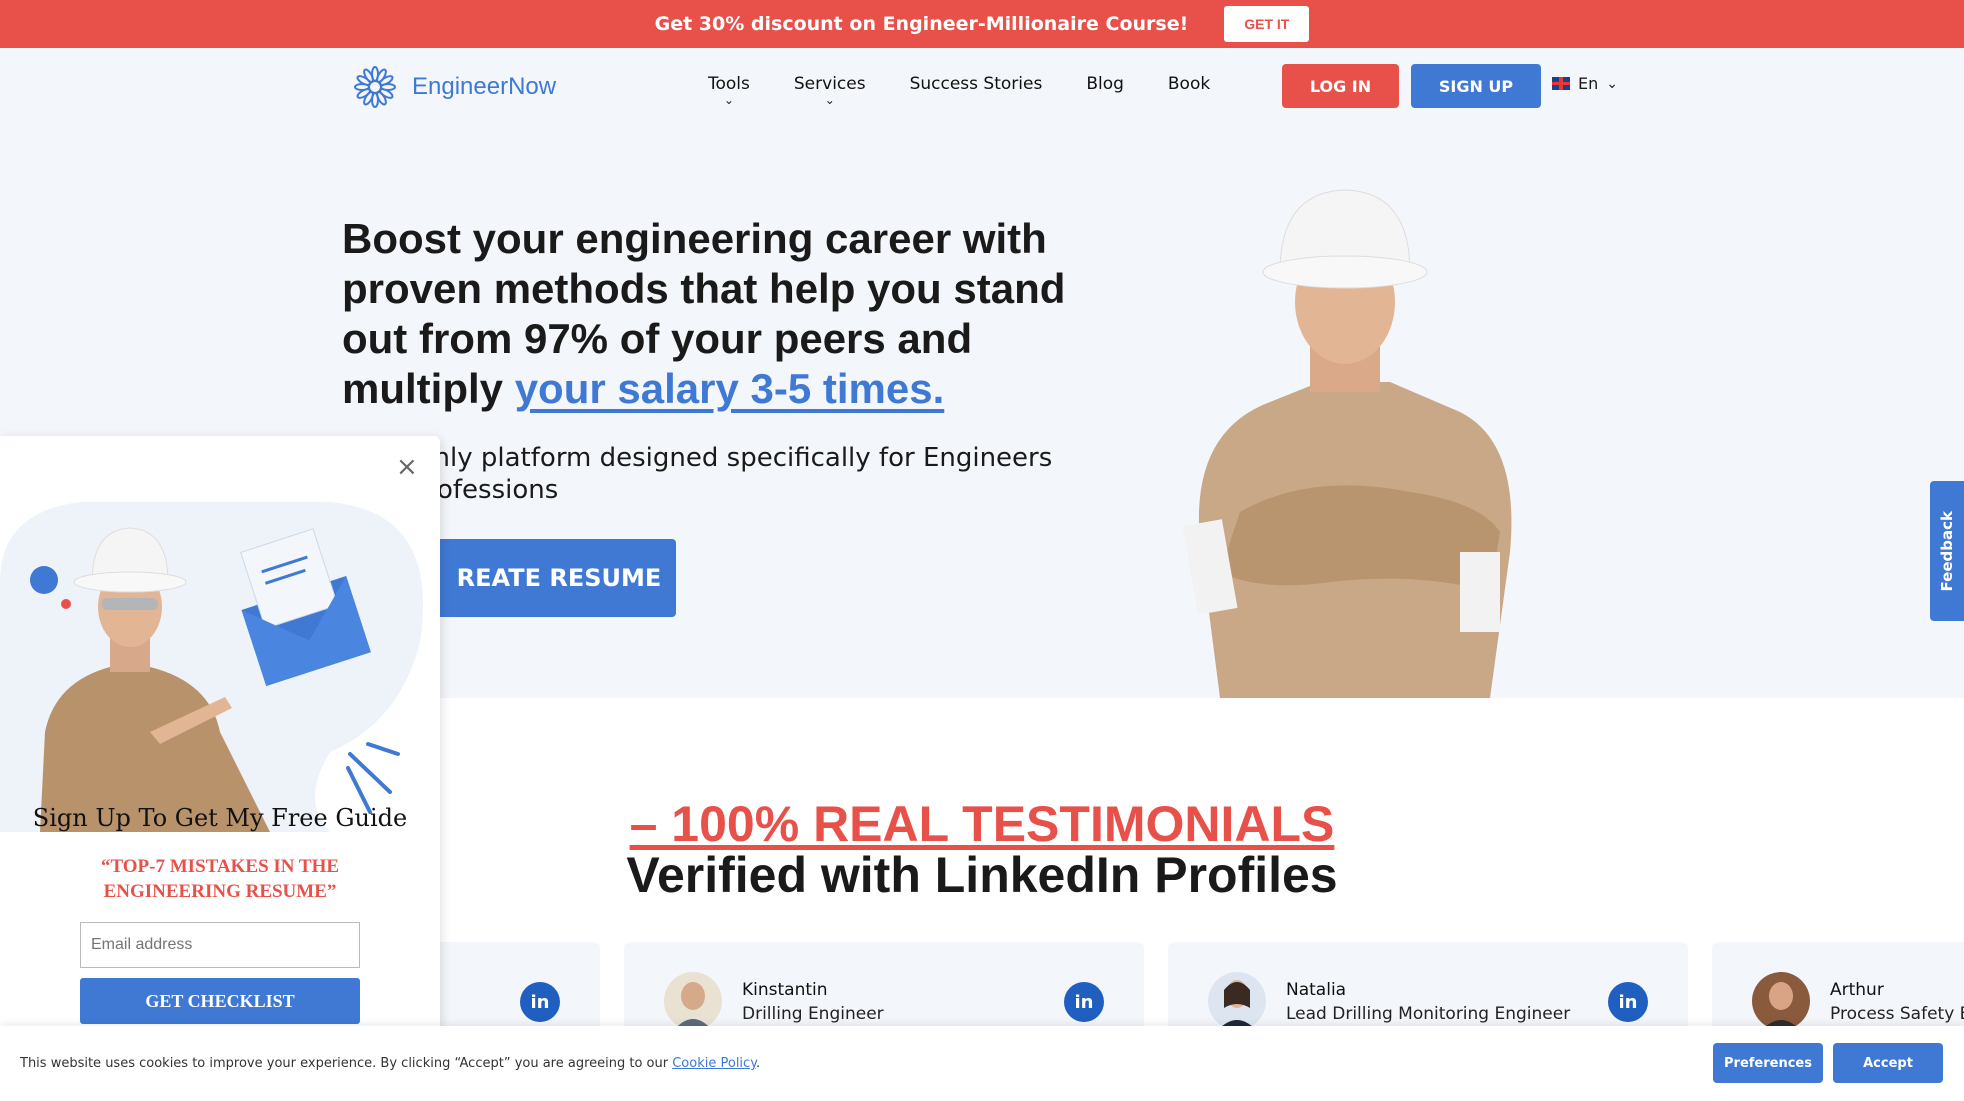 The height and width of the screenshot is (1101, 1964). I want to click on nav-item-success-stories: Success Stories, so click(976, 90).